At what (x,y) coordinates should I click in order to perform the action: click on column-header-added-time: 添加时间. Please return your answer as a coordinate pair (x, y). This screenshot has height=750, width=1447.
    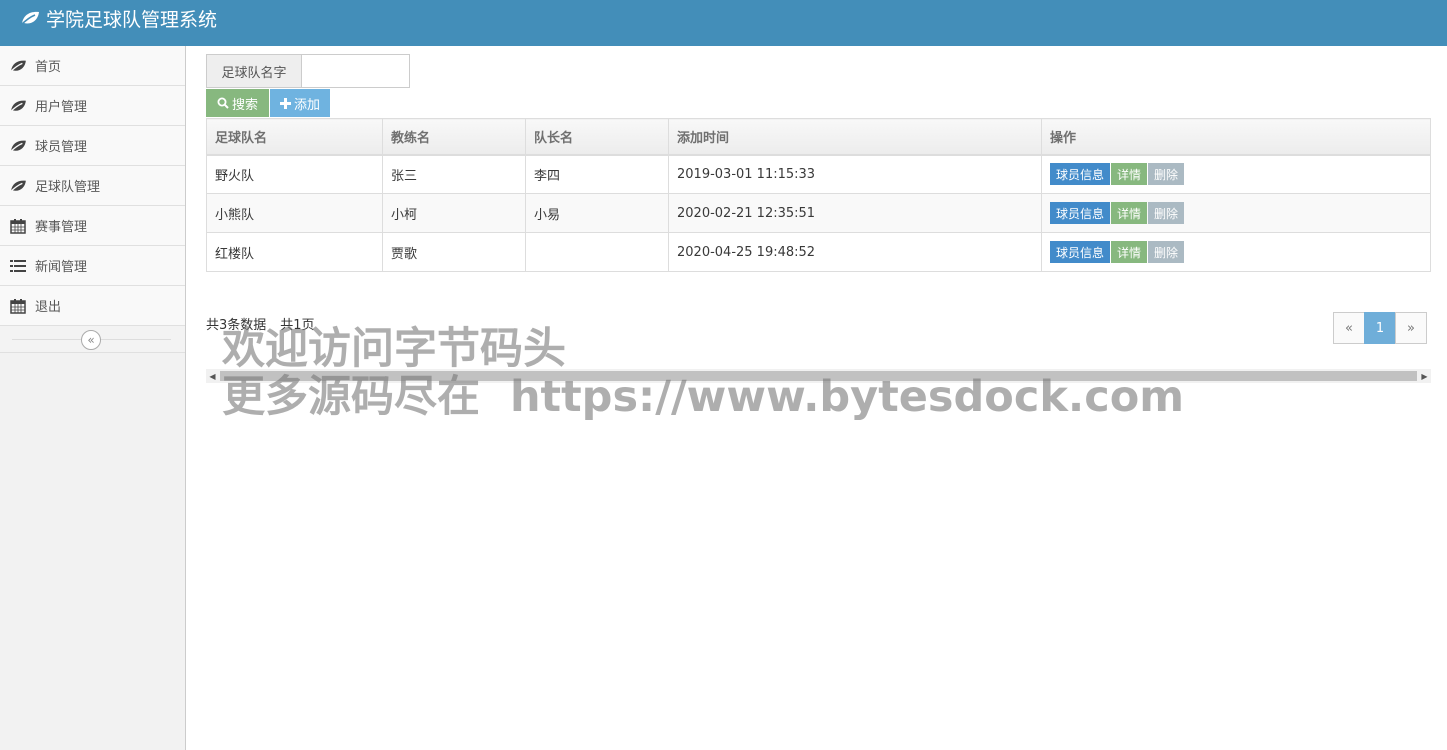
    Looking at the image, I should click on (855, 137).